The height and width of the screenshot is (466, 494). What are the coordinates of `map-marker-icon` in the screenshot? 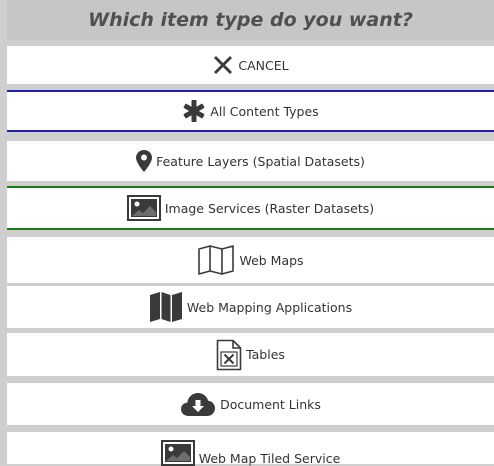 It's located at (144, 161).